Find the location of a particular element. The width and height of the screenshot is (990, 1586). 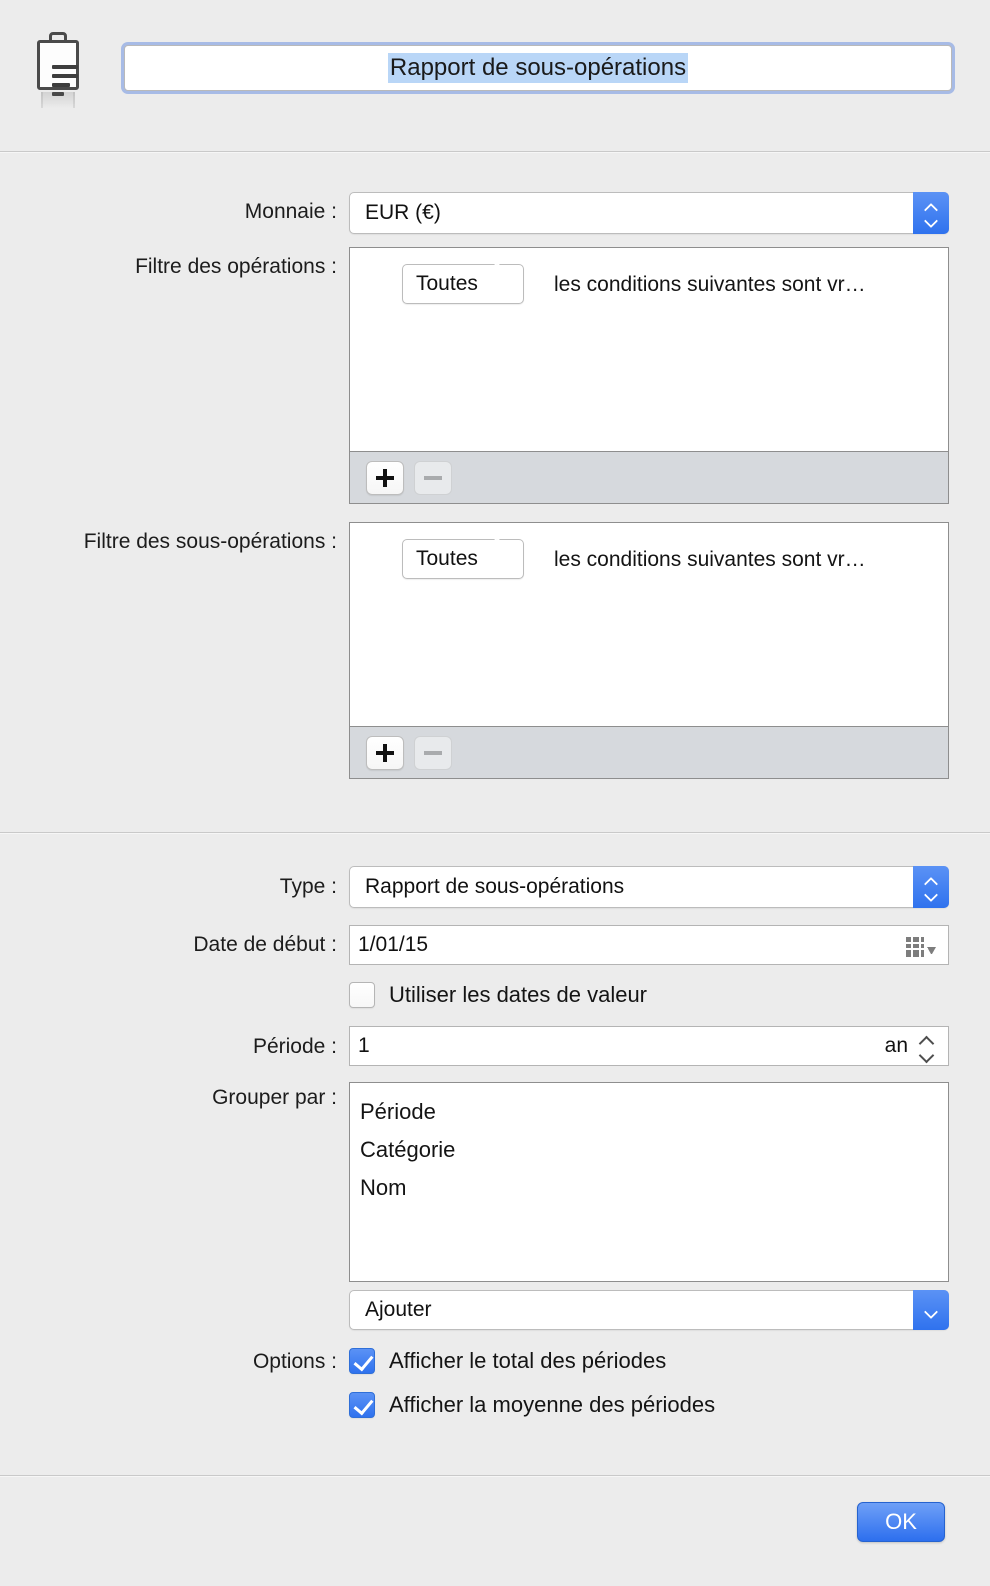

period-label: Période : is located at coordinates (294, 1046).